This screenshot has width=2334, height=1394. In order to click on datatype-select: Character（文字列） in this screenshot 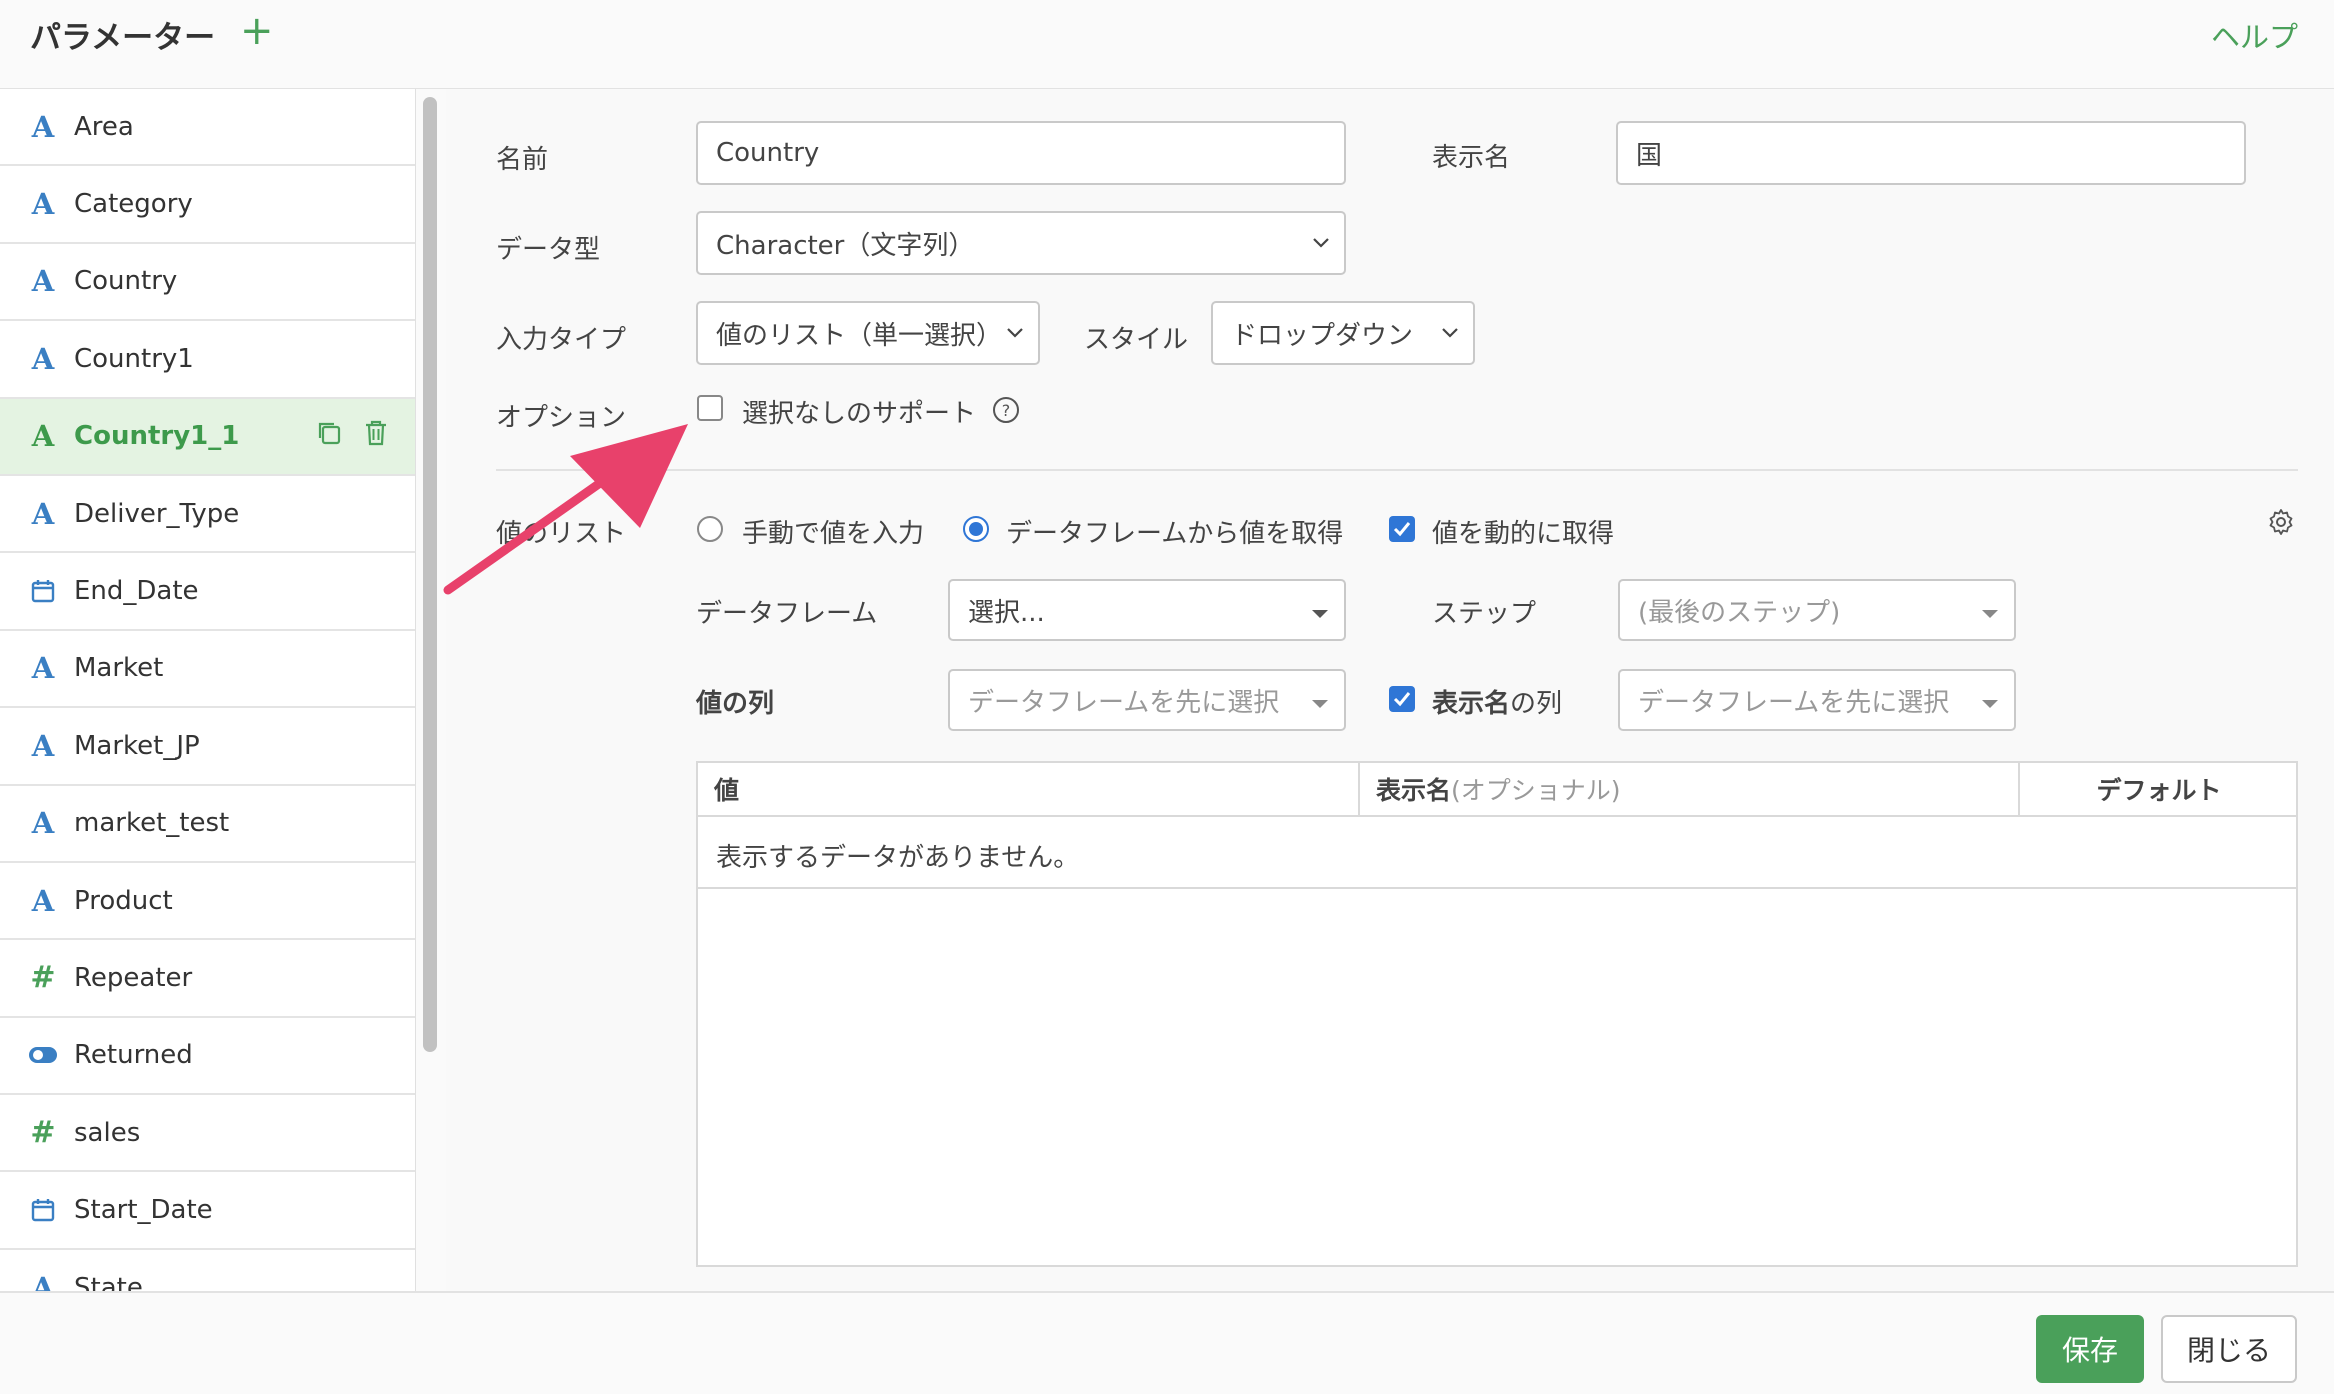, I will do `click(1021, 243)`.